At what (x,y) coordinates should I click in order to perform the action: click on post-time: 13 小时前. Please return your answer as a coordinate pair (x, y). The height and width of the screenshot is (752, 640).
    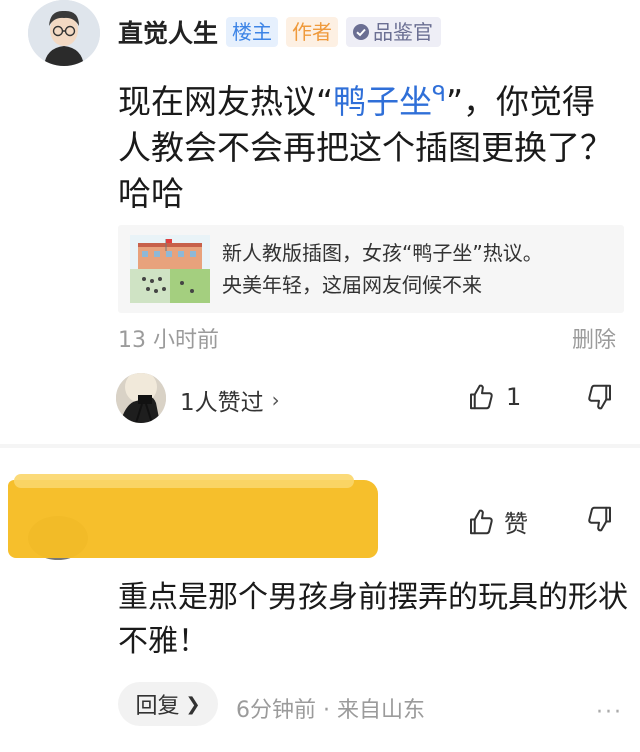
    Looking at the image, I should click on (168, 340).